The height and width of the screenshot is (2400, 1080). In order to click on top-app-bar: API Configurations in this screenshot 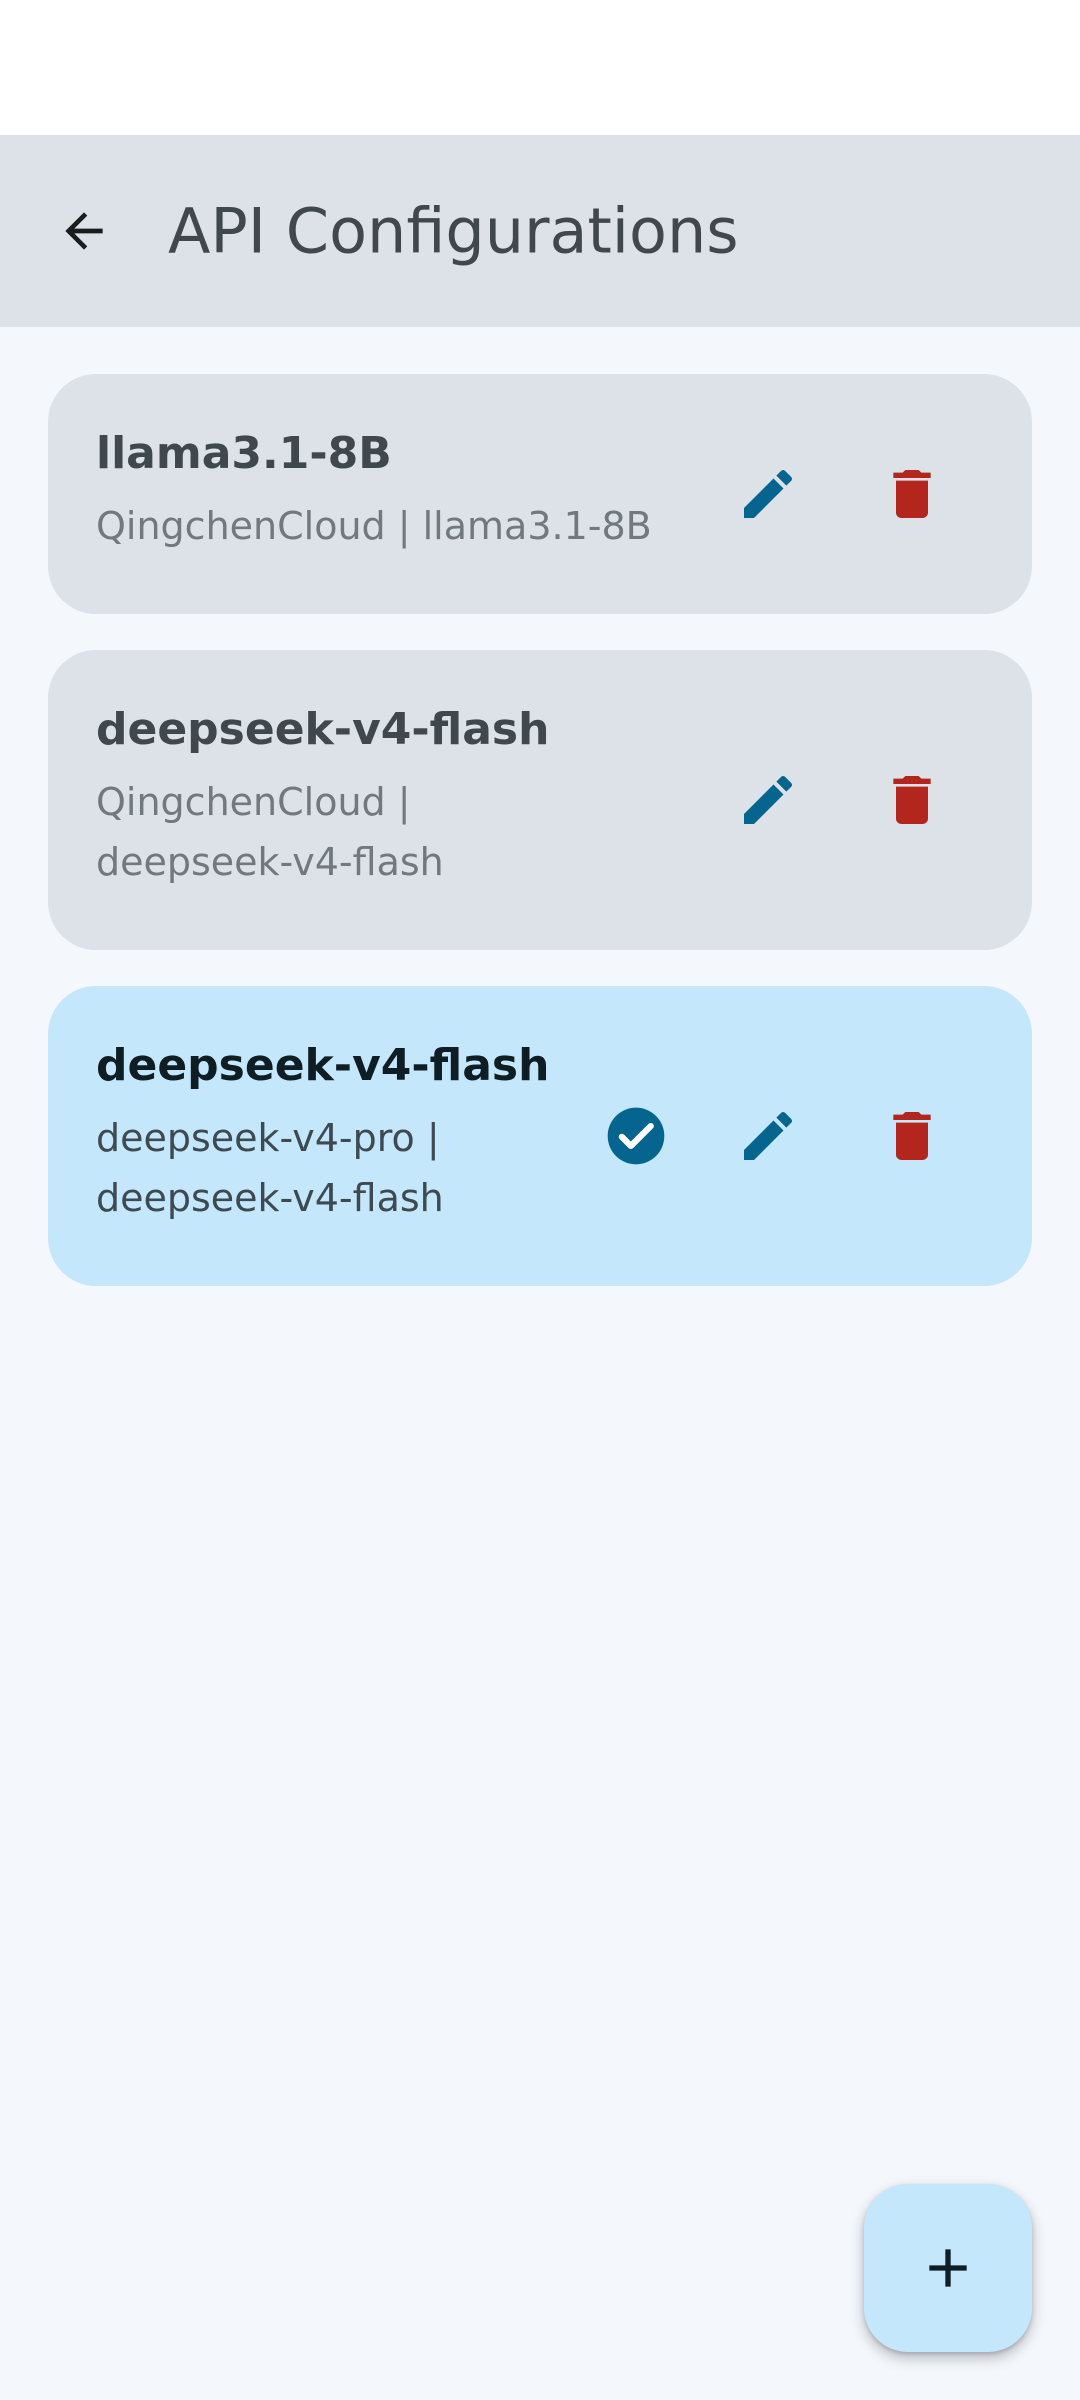, I will do `click(540, 231)`.